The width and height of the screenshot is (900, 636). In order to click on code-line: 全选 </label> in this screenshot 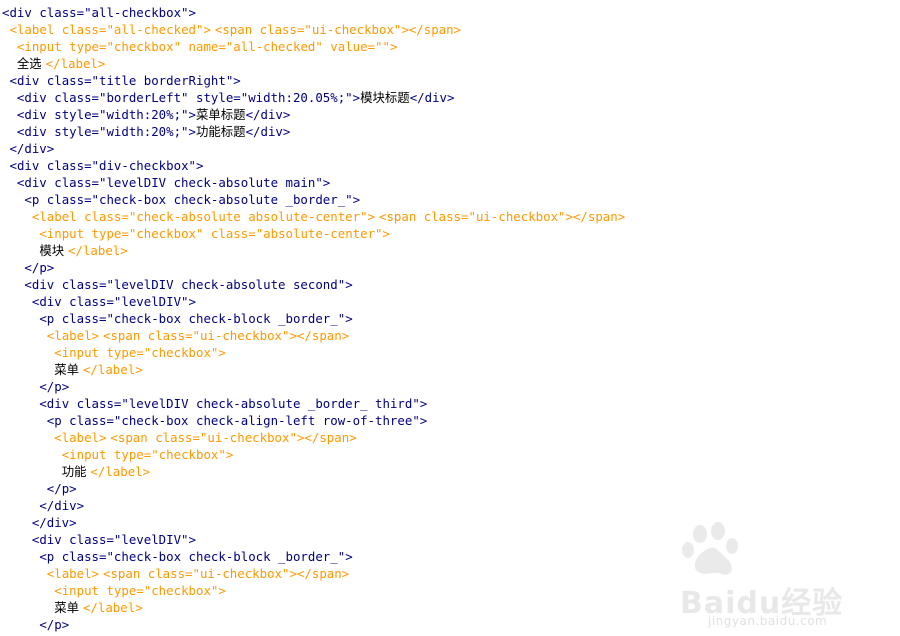, I will do `click(313, 63)`.